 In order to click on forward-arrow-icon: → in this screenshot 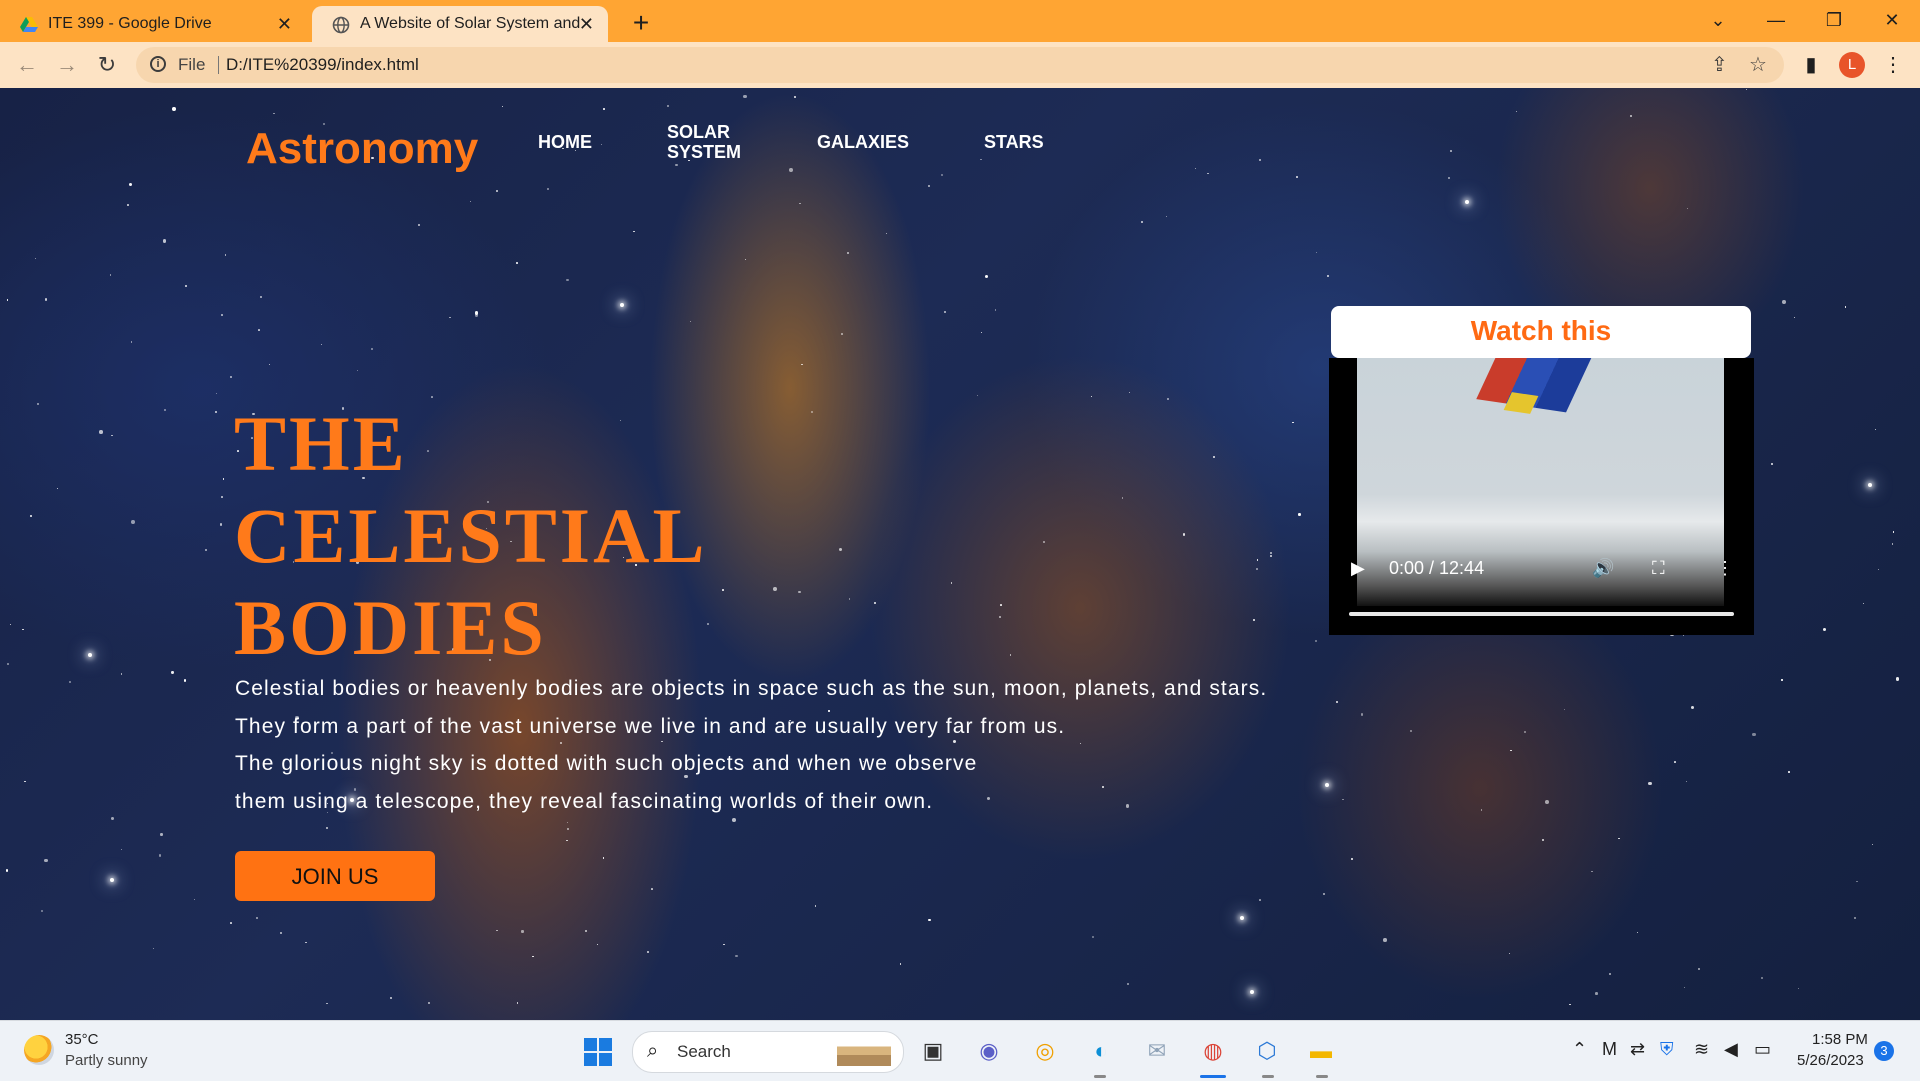, I will do `click(67, 65)`.